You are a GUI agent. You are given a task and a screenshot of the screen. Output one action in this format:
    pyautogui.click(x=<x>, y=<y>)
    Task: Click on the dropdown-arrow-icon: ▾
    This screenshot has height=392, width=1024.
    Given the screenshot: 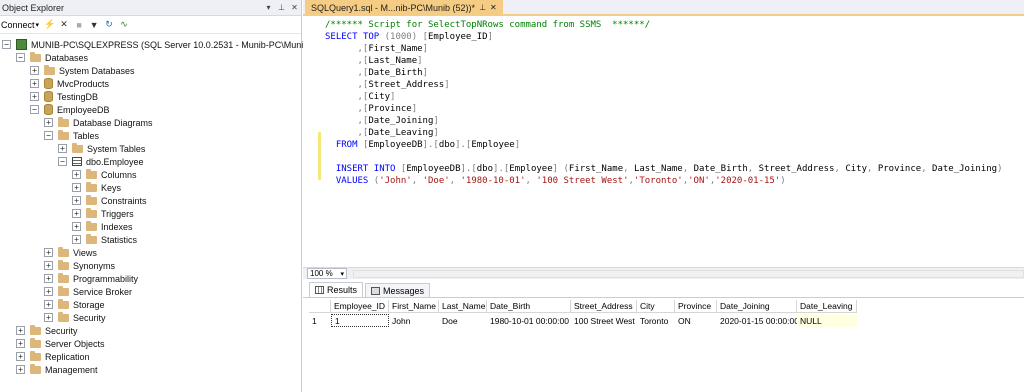 What is the action you would take?
    pyautogui.click(x=268, y=7)
    